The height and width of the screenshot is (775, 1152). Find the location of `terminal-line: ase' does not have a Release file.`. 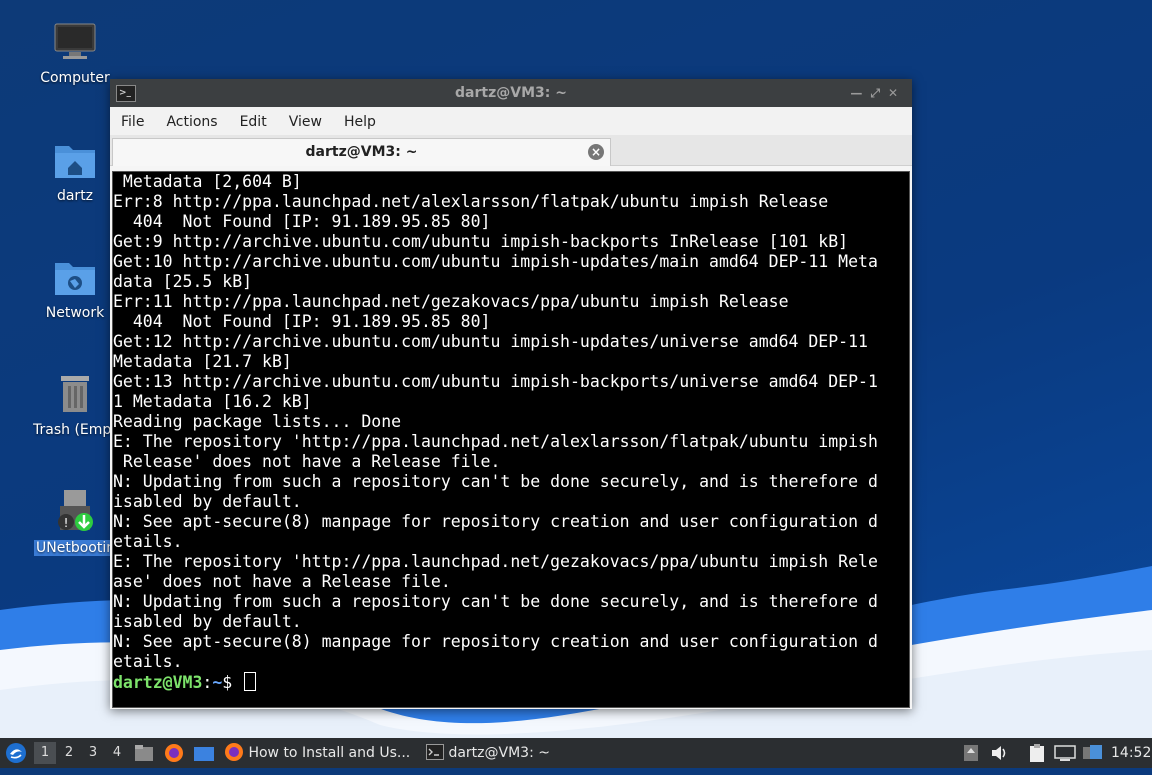

terminal-line: ase' does not have a Release file. is located at coordinates (282, 581).